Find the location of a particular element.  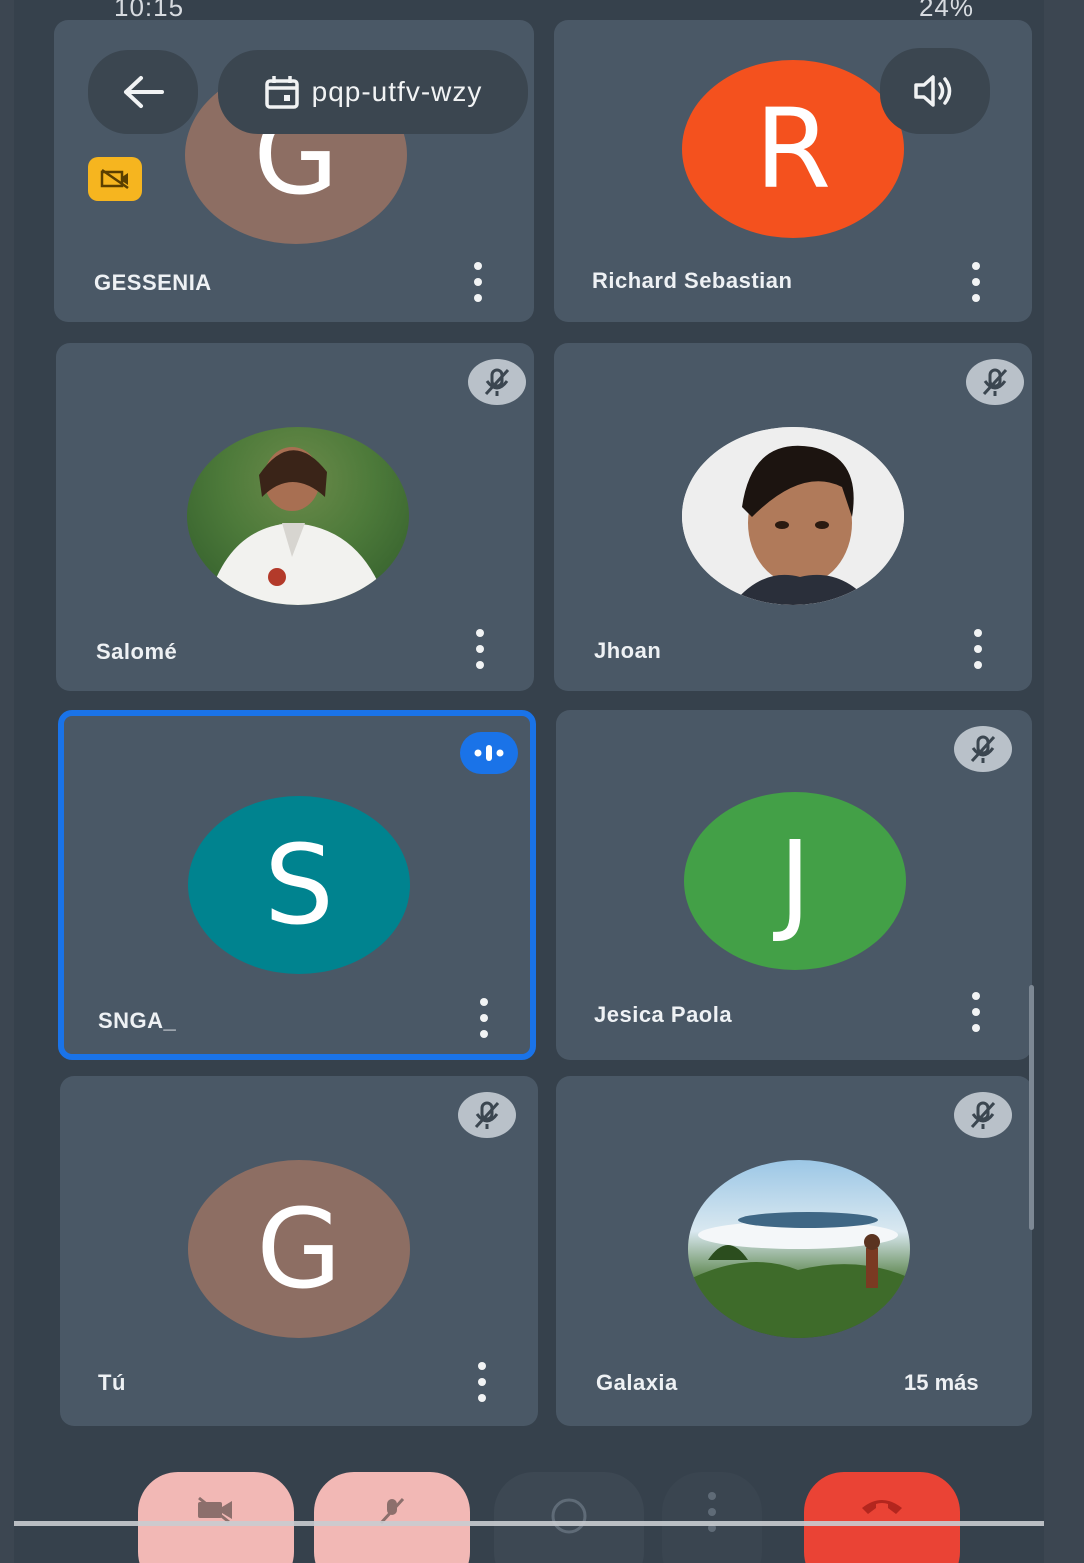

participant-tile-snga: S SNGA_ is located at coordinates (297, 885).